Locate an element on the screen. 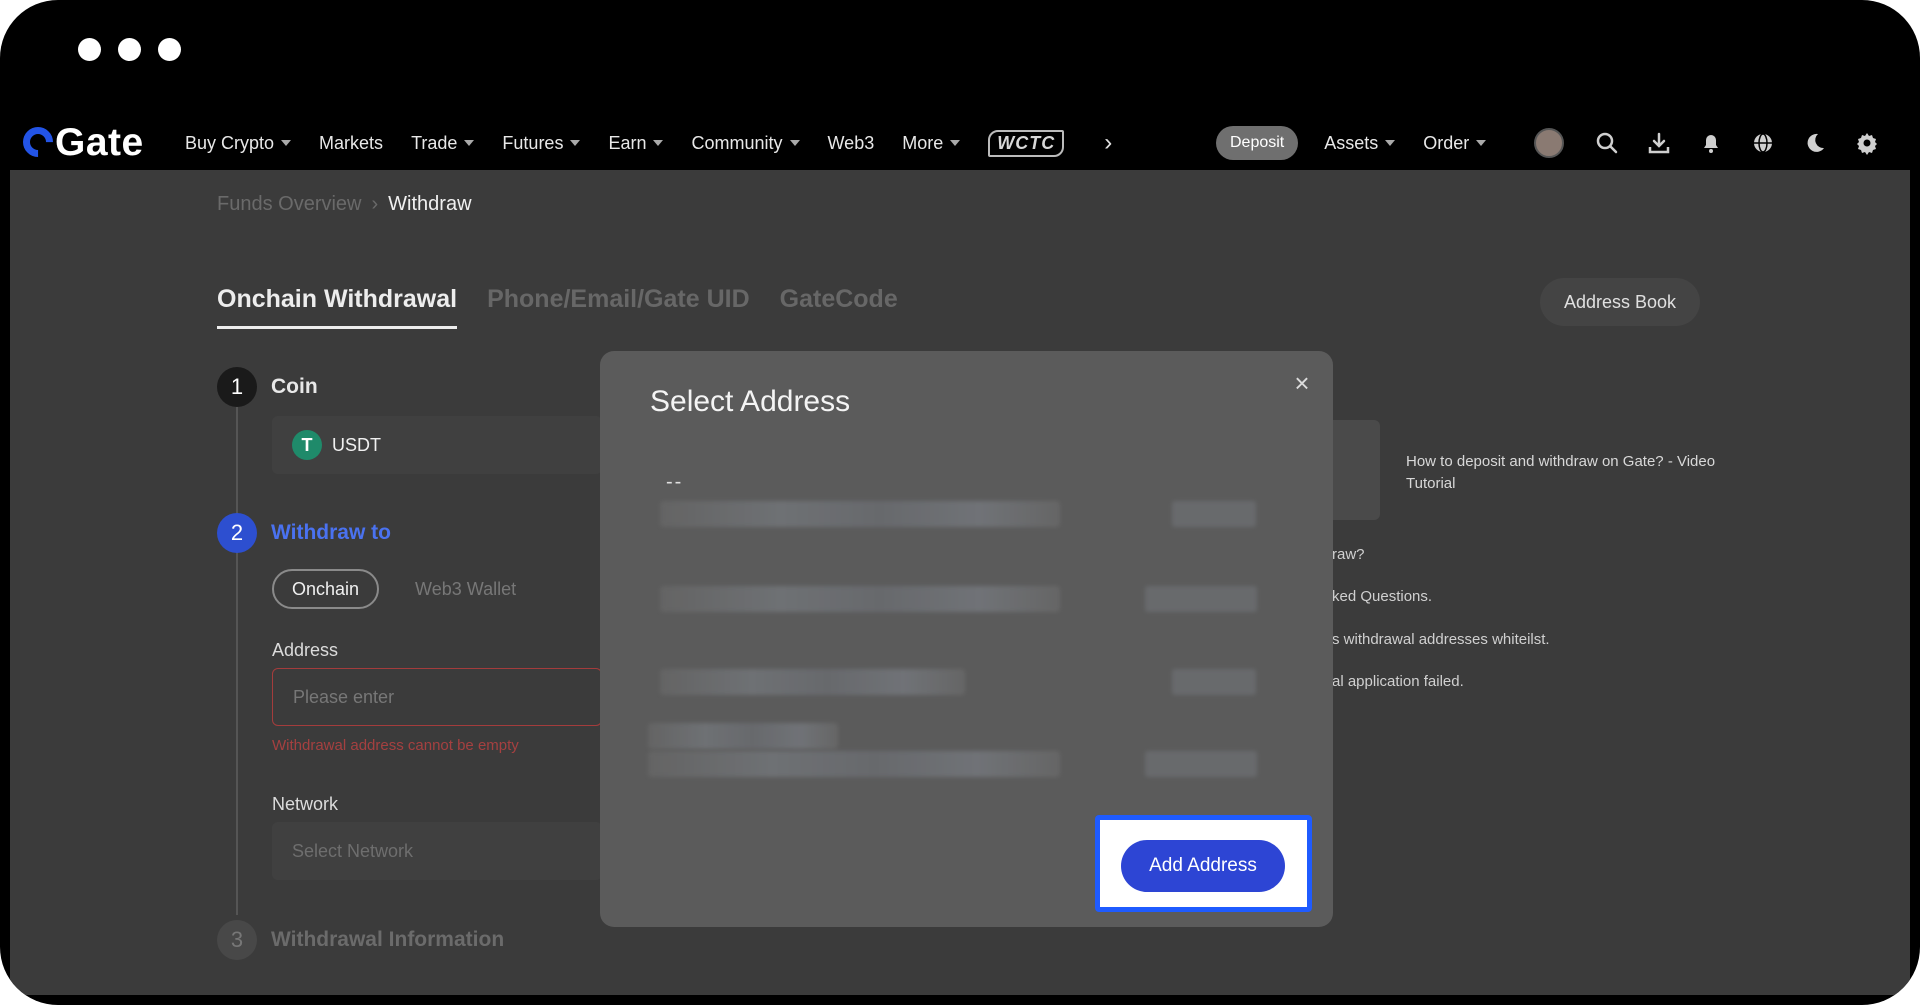 This screenshot has height=1005, width=1920. nav-earn: Earn is located at coordinates (636, 143).